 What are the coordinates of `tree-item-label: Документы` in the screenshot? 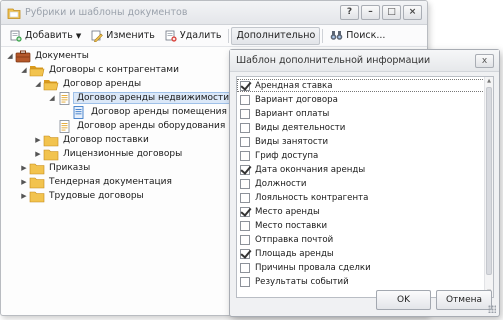 It's located at (62, 56).